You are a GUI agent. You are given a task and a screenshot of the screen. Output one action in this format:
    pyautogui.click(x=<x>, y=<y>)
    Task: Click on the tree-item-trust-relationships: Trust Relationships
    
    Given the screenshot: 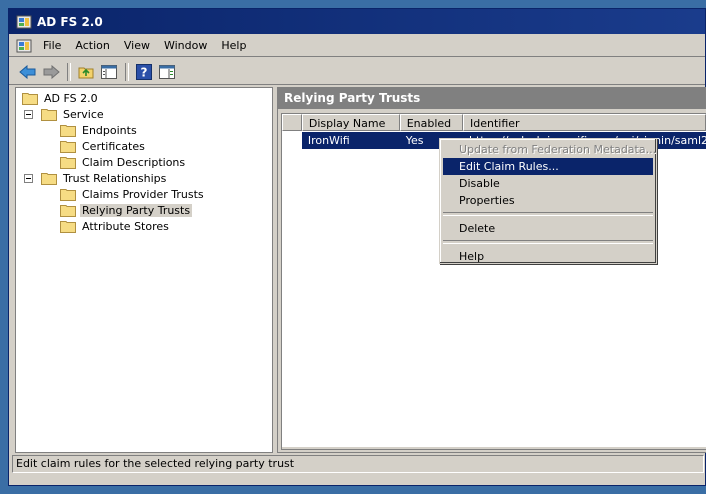 What is the action you would take?
    pyautogui.click(x=96, y=178)
    